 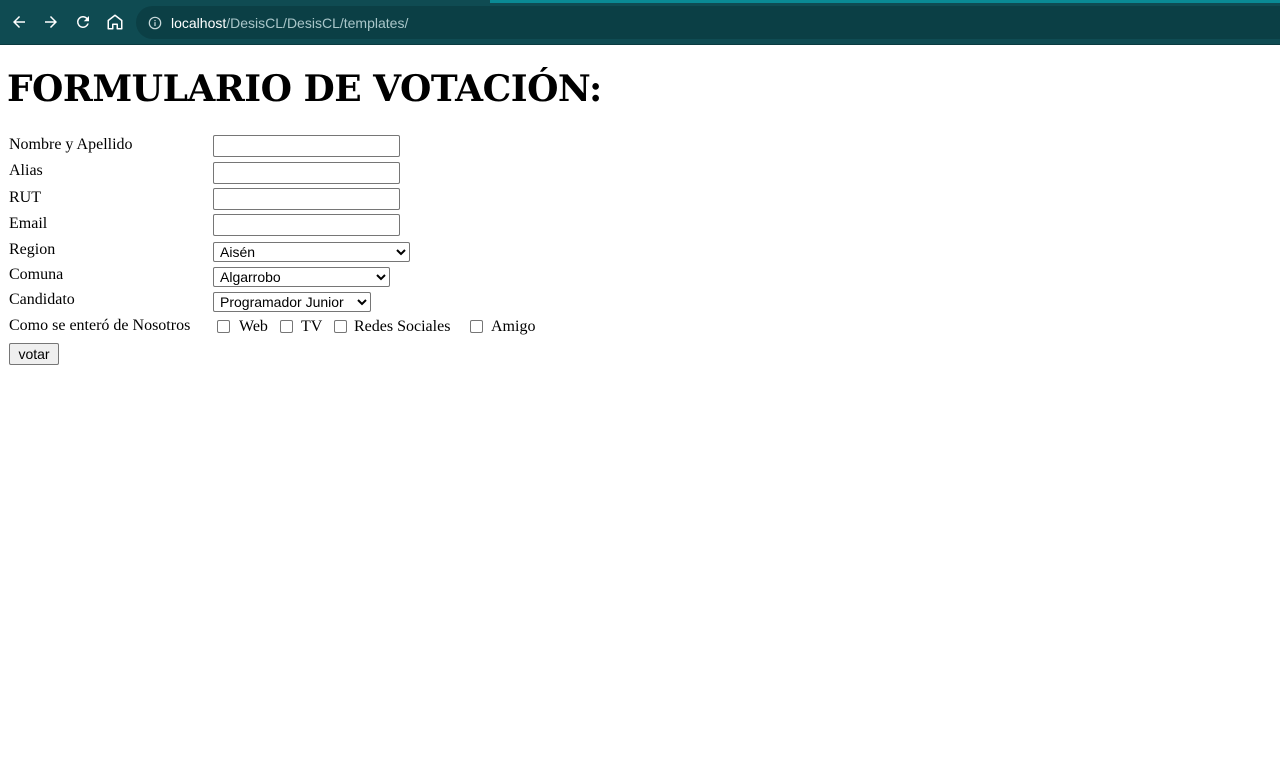 What do you see at coordinates (476, 326) in the screenshot?
I see `checkbox-amigo` at bounding box center [476, 326].